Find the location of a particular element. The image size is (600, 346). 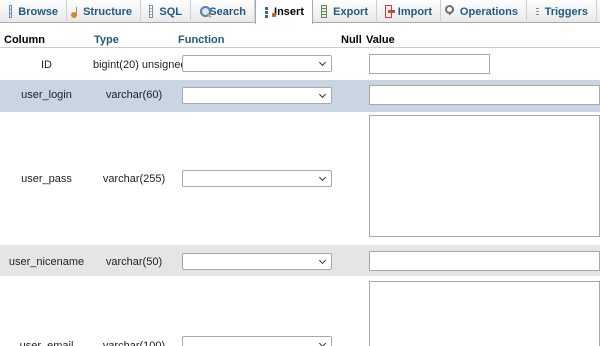

tab-structure: Structure is located at coordinates (104, 11).